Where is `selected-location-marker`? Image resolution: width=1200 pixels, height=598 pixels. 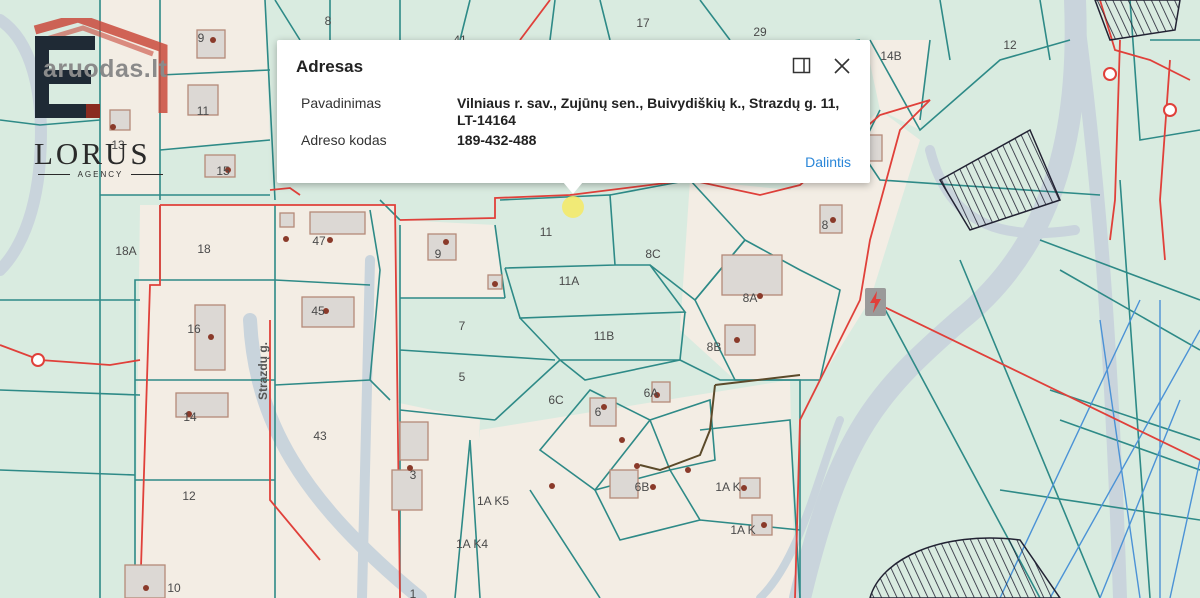
selected-location-marker is located at coordinates (573, 207).